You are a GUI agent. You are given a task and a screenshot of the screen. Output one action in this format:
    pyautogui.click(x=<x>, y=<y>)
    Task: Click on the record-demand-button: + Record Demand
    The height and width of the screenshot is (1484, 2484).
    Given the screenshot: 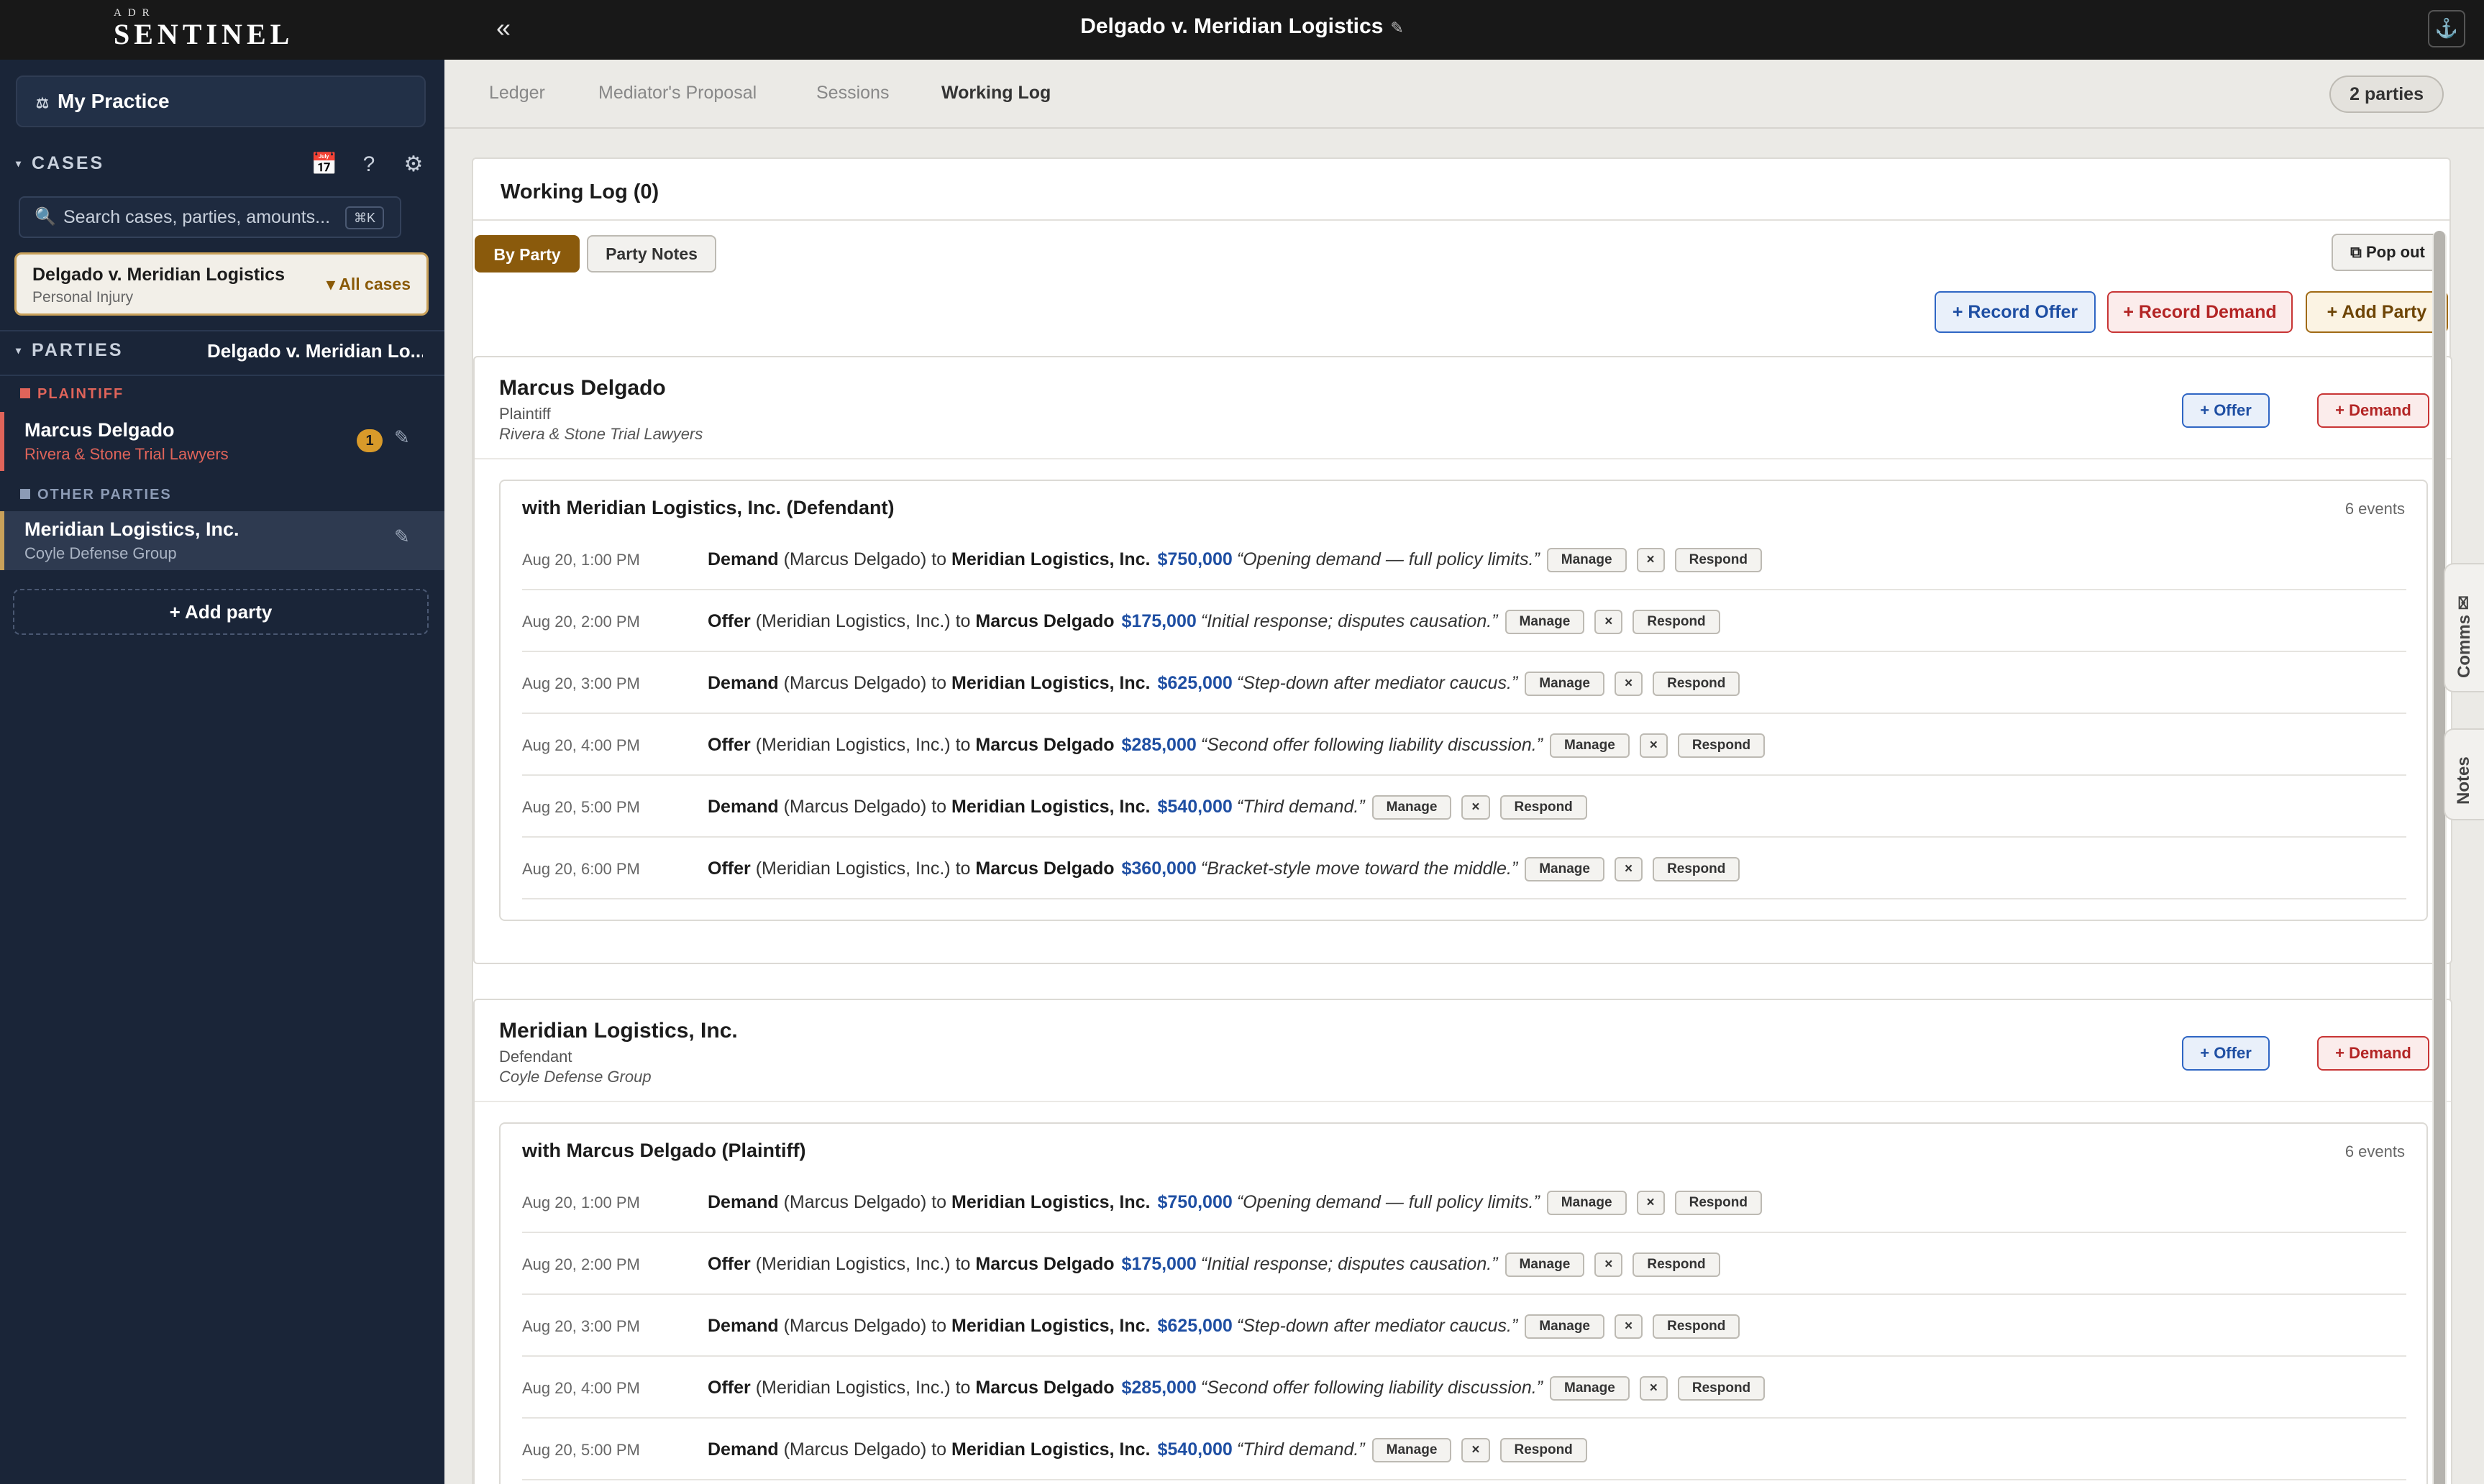 What is the action you would take?
    pyautogui.click(x=2200, y=312)
    